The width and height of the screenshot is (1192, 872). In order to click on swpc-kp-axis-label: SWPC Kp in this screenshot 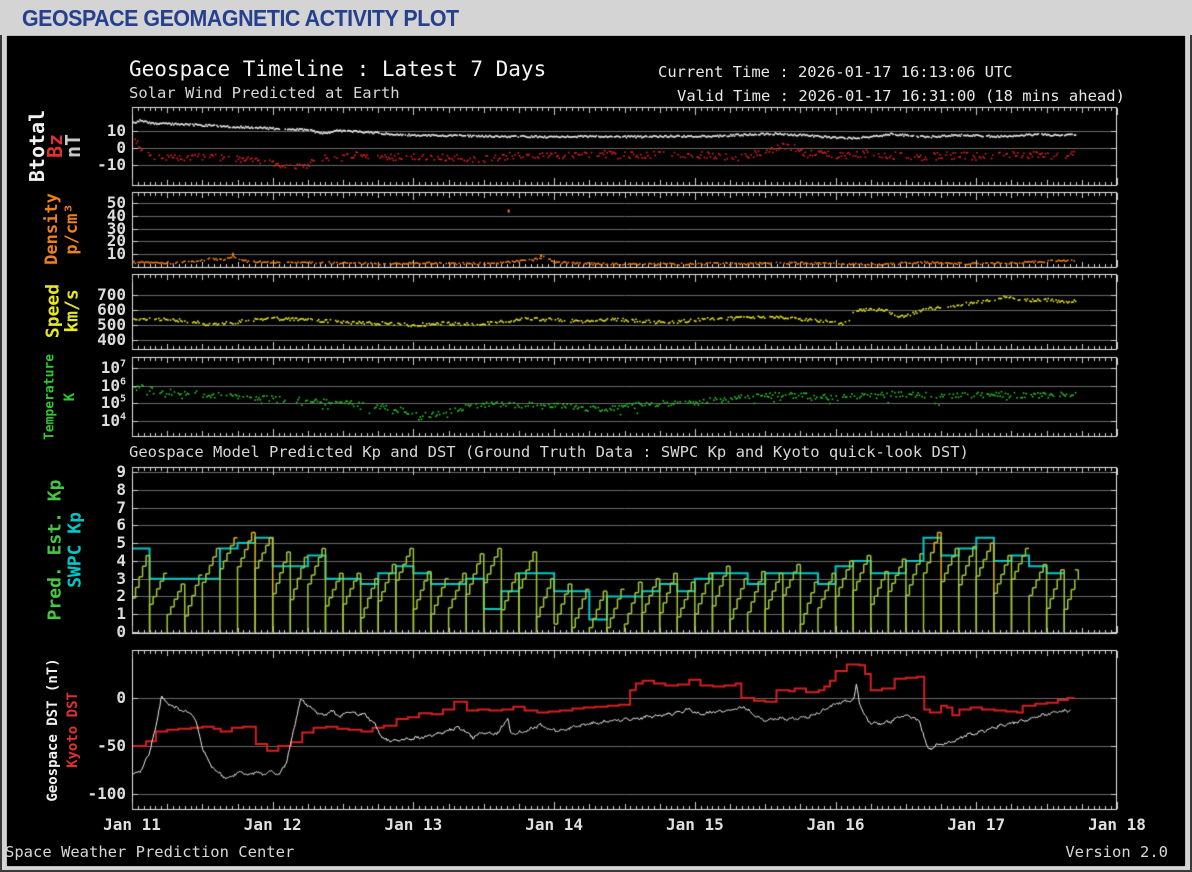, I will do `click(75, 550)`.